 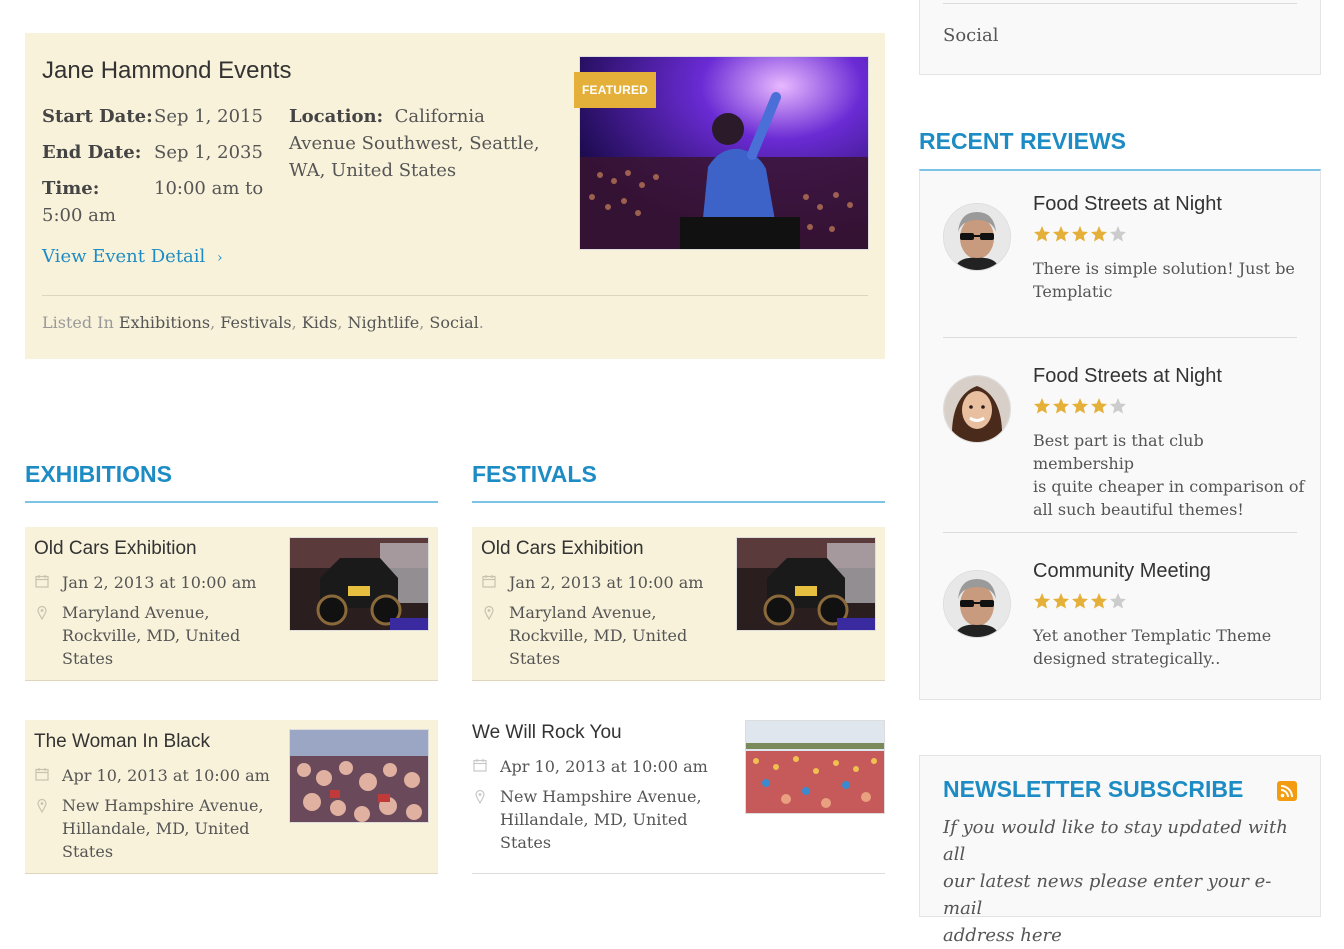 What do you see at coordinates (547, 733) in the screenshot?
I see `event-title: We Will Rock You` at bounding box center [547, 733].